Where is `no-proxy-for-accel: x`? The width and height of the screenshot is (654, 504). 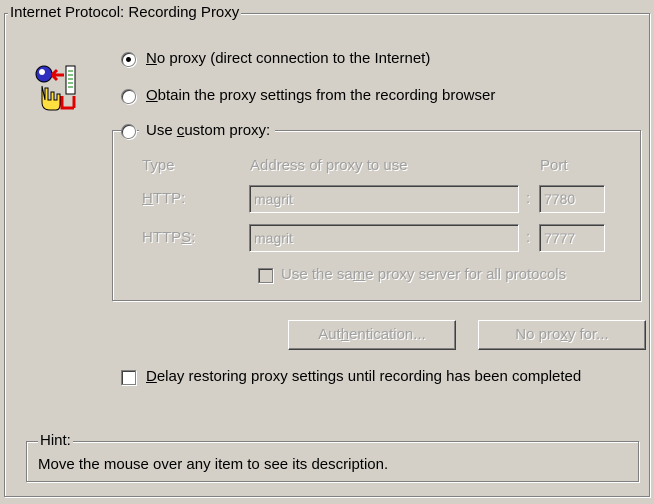
no-proxy-for-accel: x is located at coordinates (564, 334).